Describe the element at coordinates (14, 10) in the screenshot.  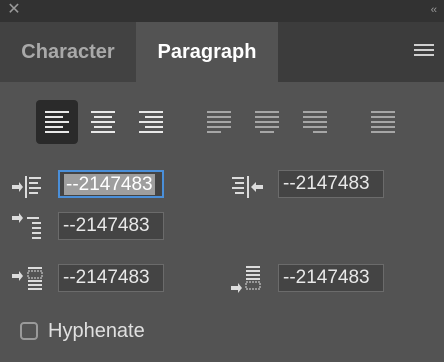
I see `close-icon: ✕` at that location.